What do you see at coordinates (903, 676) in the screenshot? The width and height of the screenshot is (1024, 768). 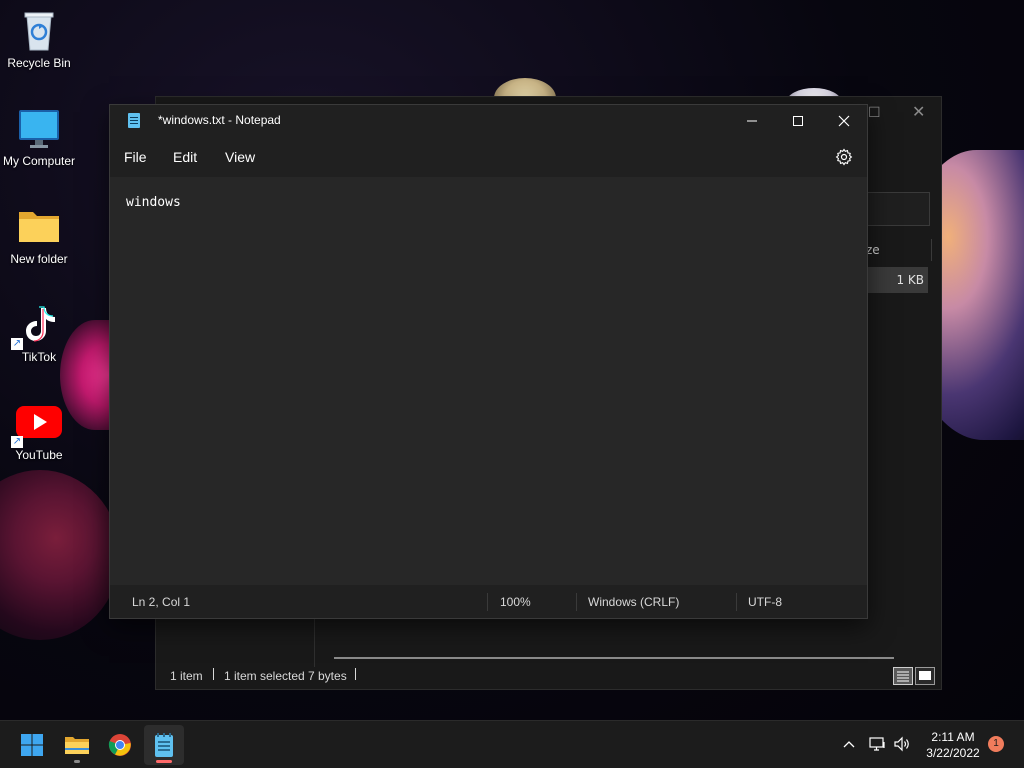 I see `details-view-button` at bounding box center [903, 676].